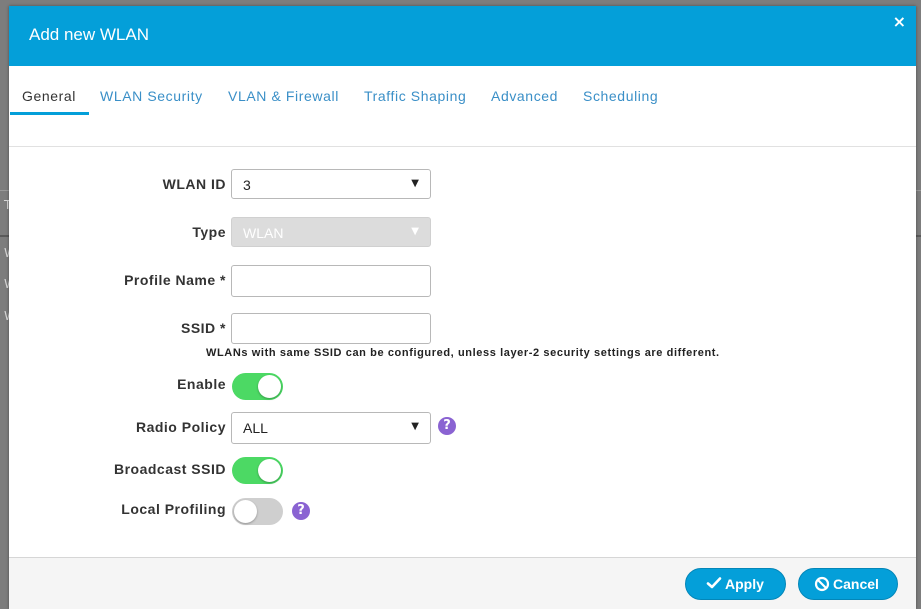 The image size is (921, 609). What do you see at coordinates (247, 185) in the screenshot?
I see `wlan-id-value: 3` at bounding box center [247, 185].